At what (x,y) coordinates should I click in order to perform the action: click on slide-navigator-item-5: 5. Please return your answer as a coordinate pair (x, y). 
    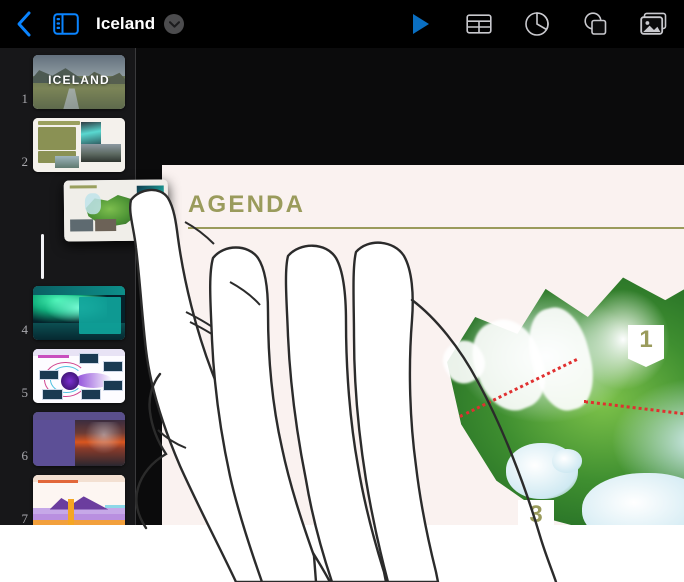
    Looking at the image, I should click on (68, 376).